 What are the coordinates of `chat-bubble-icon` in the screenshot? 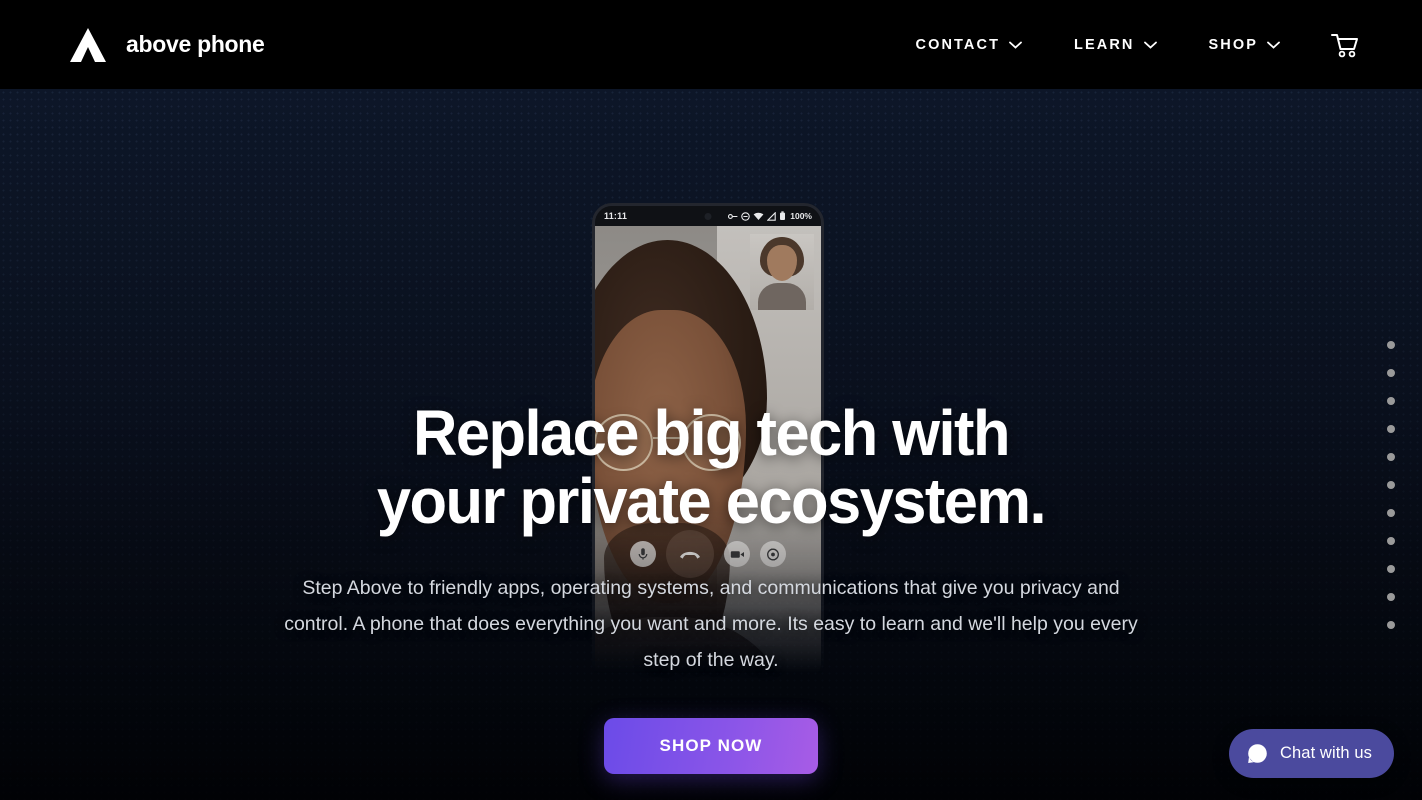 It's located at (1257, 753).